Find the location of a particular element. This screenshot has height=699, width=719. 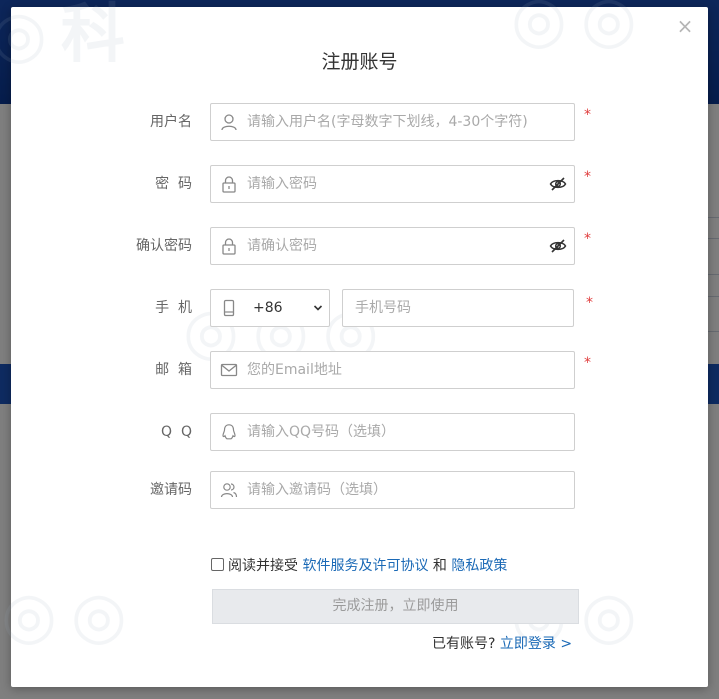

username-label: 用户名 is located at coordinates (171, 122).